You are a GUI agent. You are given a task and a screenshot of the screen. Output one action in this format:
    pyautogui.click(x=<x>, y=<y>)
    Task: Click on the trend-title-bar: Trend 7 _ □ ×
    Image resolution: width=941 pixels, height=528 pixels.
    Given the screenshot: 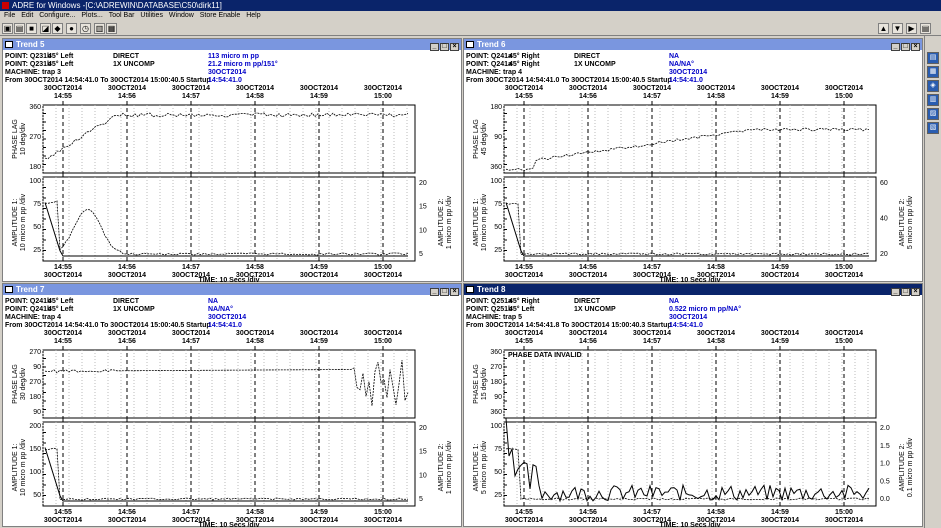 What is the action you would take?
    pyautogui.click(x=232, y=290)
    